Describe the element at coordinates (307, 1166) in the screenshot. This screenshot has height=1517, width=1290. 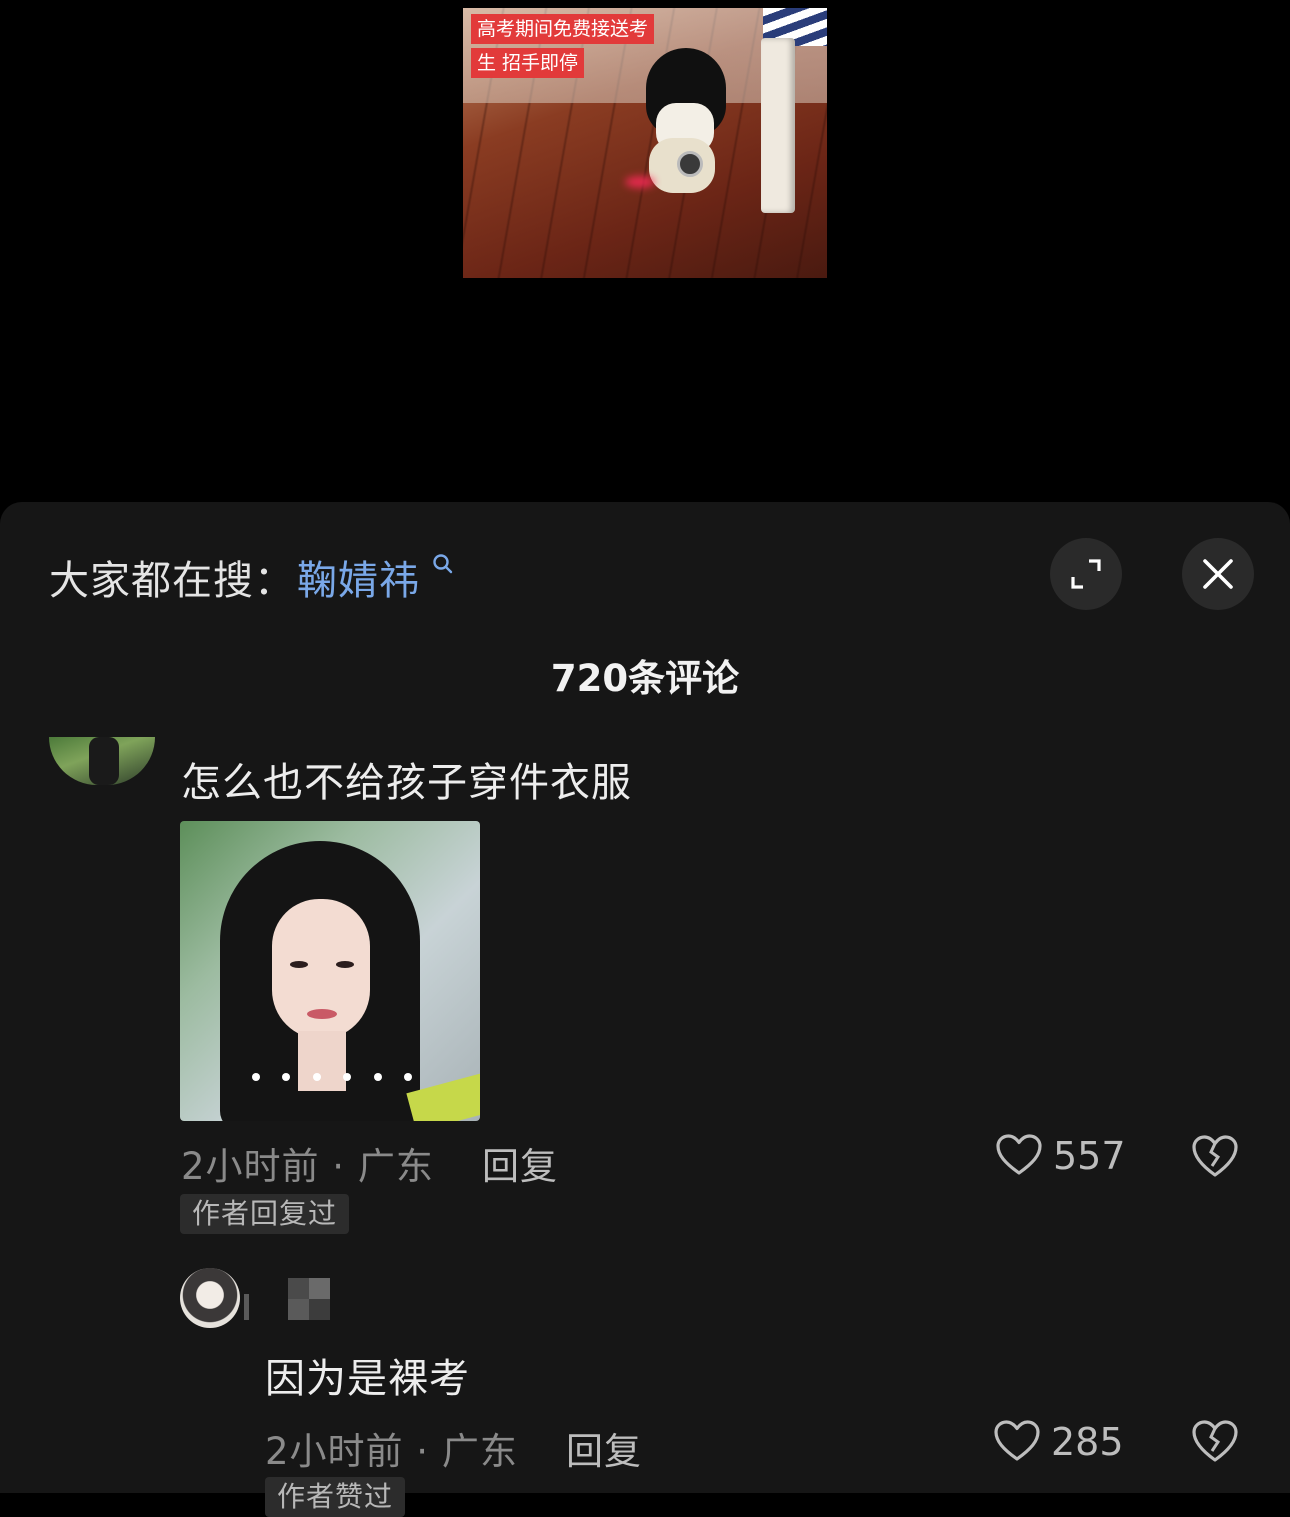
I see `comment-meta: 2小时前 · 广东` at that location.